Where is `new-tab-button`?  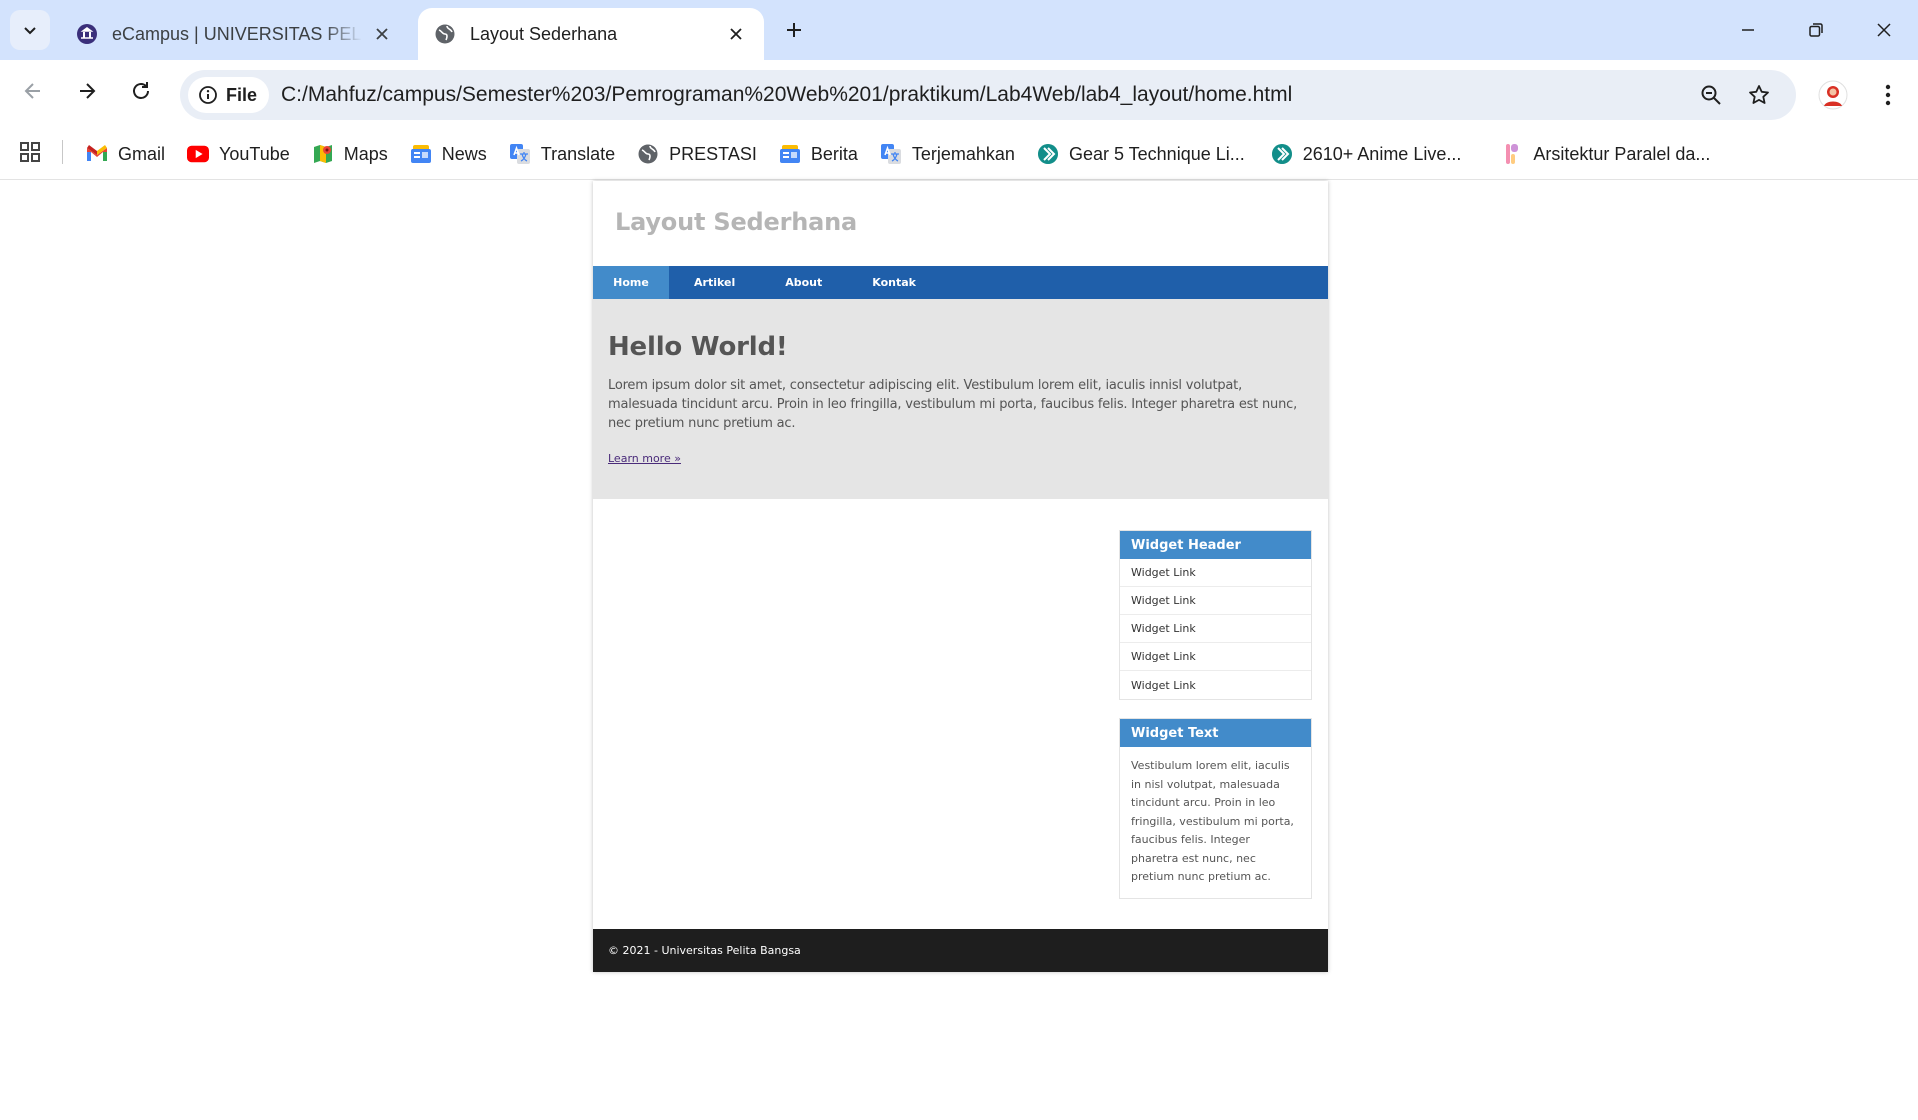 new-tab-button is located at coordinates (794, 30).